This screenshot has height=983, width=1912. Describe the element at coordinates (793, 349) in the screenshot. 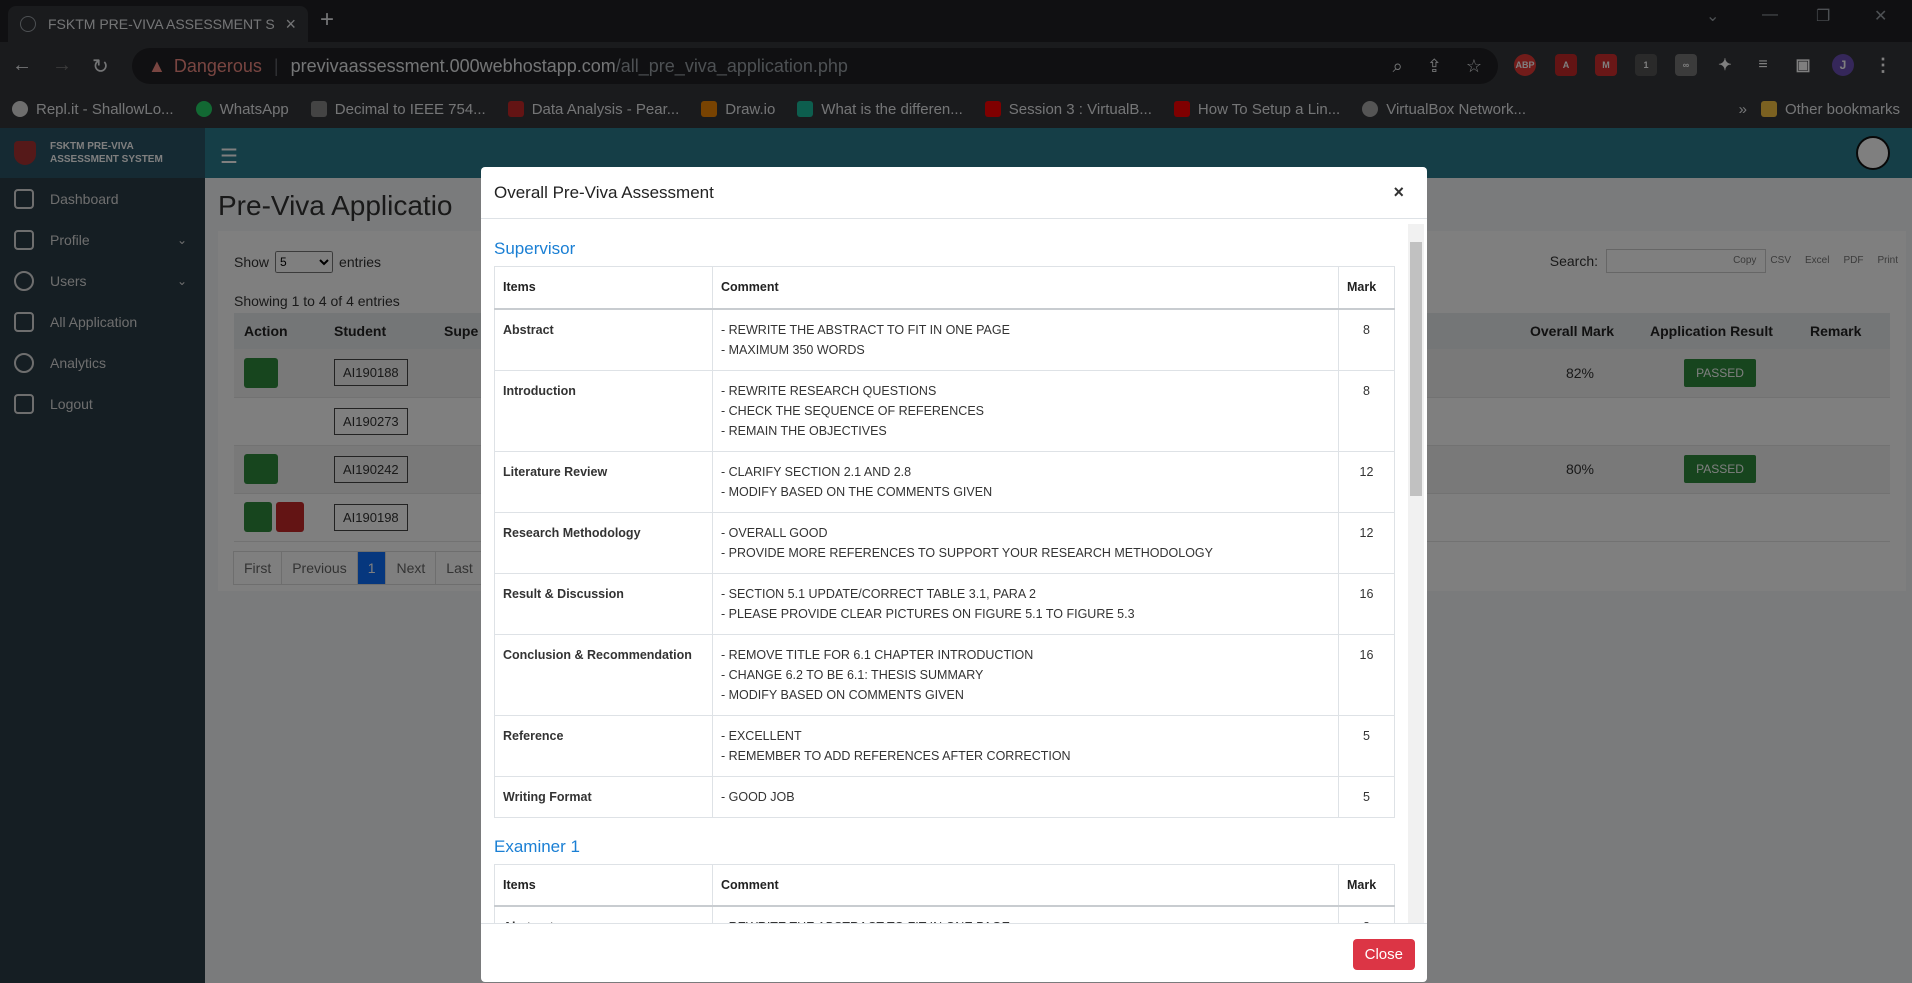

I see `comment-line: - MAXIMUM 350 WORDS` at that location.